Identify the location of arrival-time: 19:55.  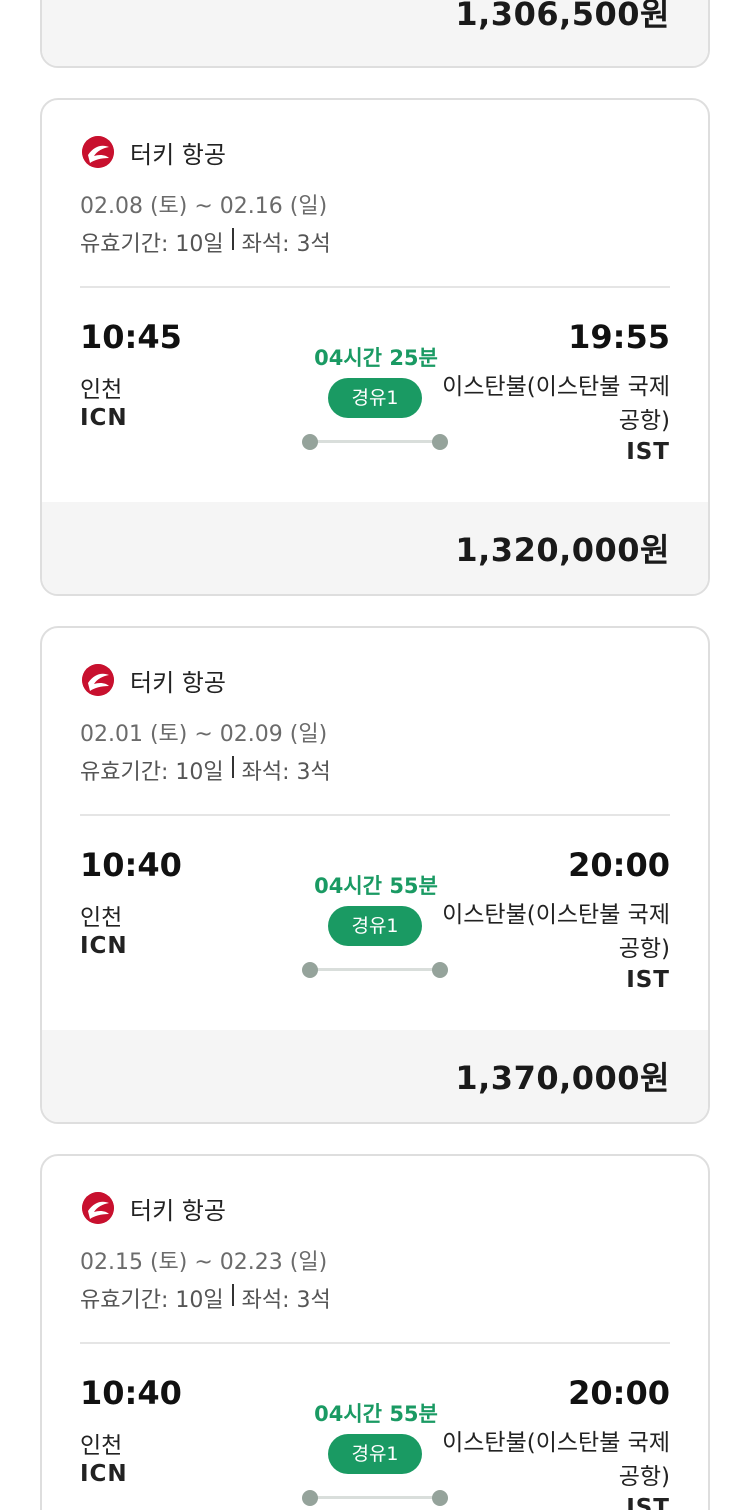
(619, 337).